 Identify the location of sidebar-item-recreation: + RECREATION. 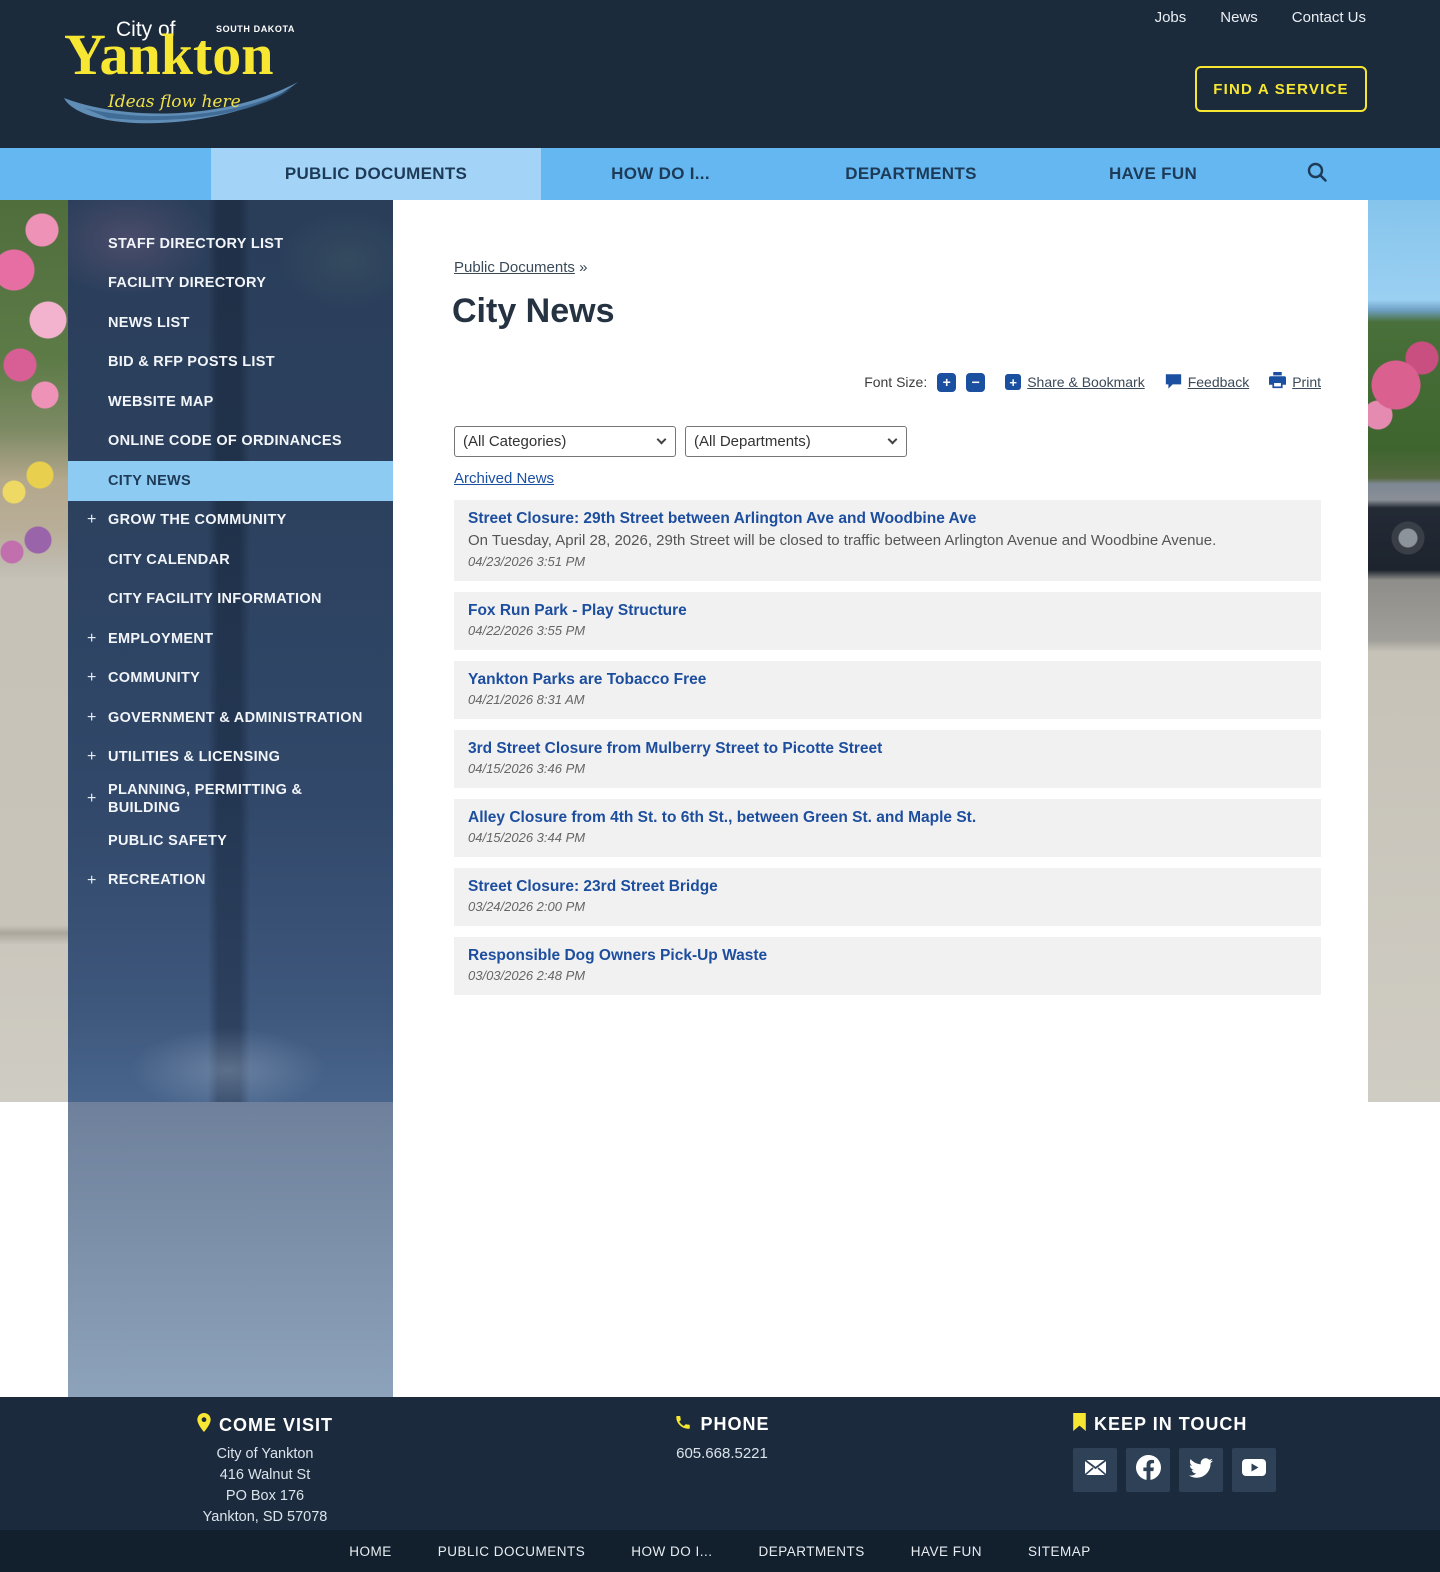
(230, 881).